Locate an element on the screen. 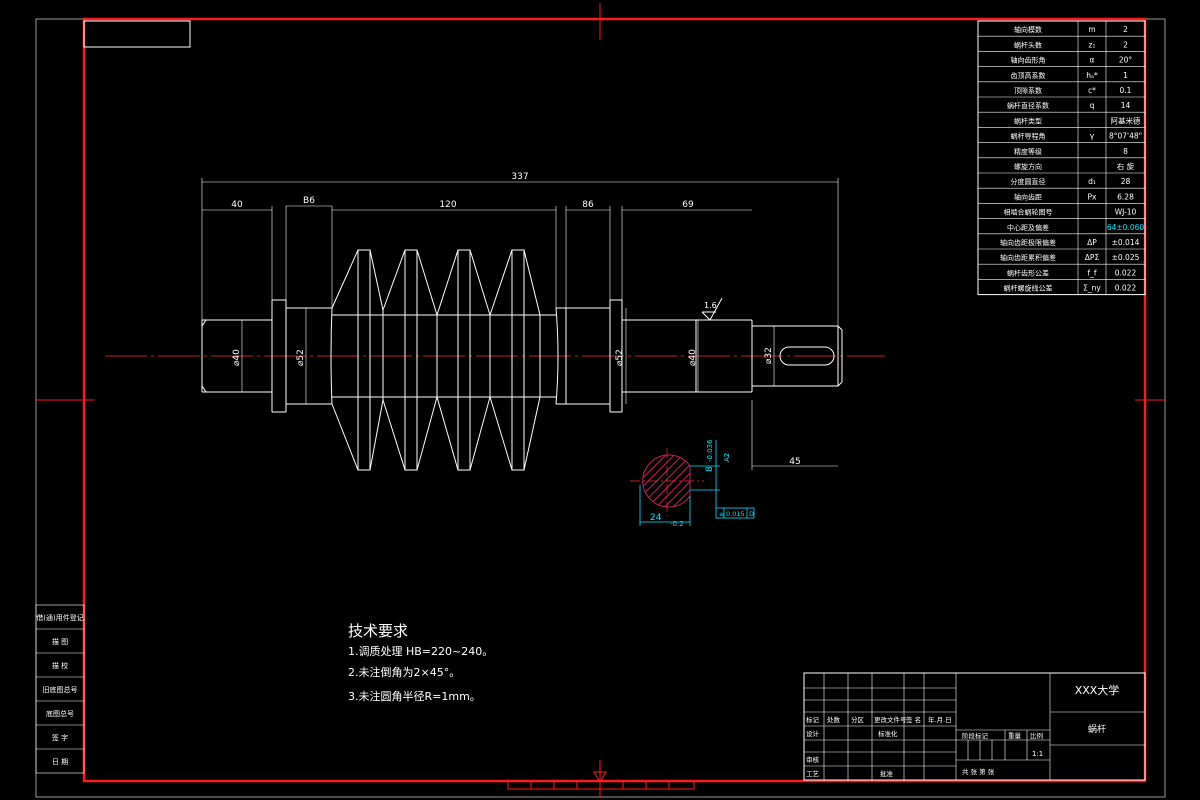  tech-item: 1.调质处理 HB=220~240。 is located at coordinates (420, 651).